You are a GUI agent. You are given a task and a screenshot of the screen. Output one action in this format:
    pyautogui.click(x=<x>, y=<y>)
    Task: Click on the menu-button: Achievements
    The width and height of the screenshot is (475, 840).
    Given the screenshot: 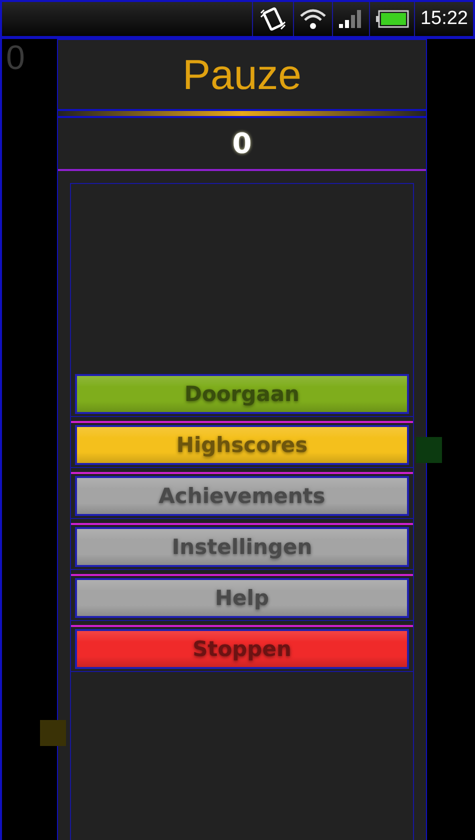 What is the action you would take?
    pyautogui.click(x=242, y=496)
    